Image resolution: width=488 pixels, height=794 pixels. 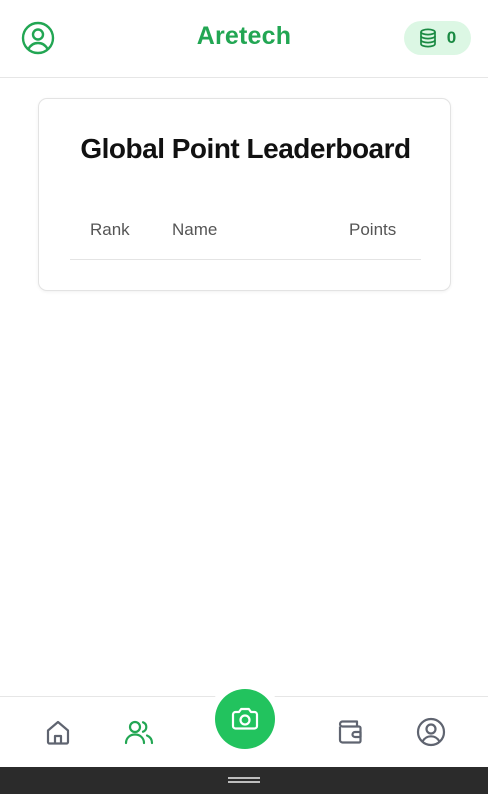 I want to click on nav-wallet, so click(x=350, y=732).